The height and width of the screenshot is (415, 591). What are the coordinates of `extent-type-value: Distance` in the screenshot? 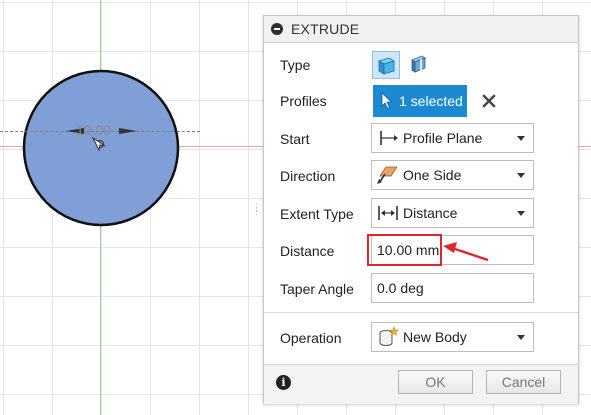 It's located at (430, 213).